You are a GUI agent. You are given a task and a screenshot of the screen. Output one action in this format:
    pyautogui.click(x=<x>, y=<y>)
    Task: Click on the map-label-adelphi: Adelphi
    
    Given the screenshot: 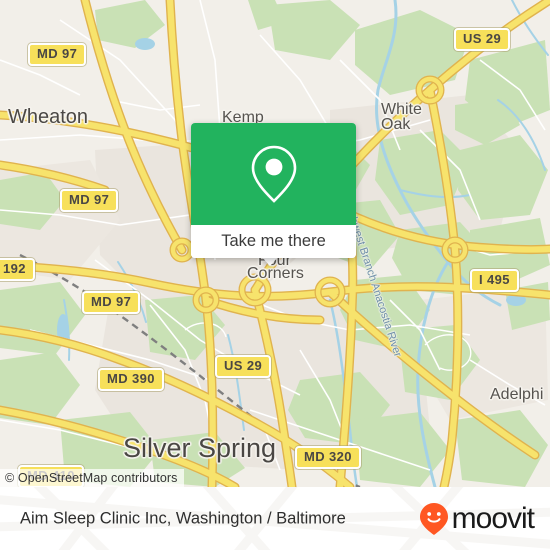 What is the action you would take?
    pyautogui.click(x=517, y=394)
    